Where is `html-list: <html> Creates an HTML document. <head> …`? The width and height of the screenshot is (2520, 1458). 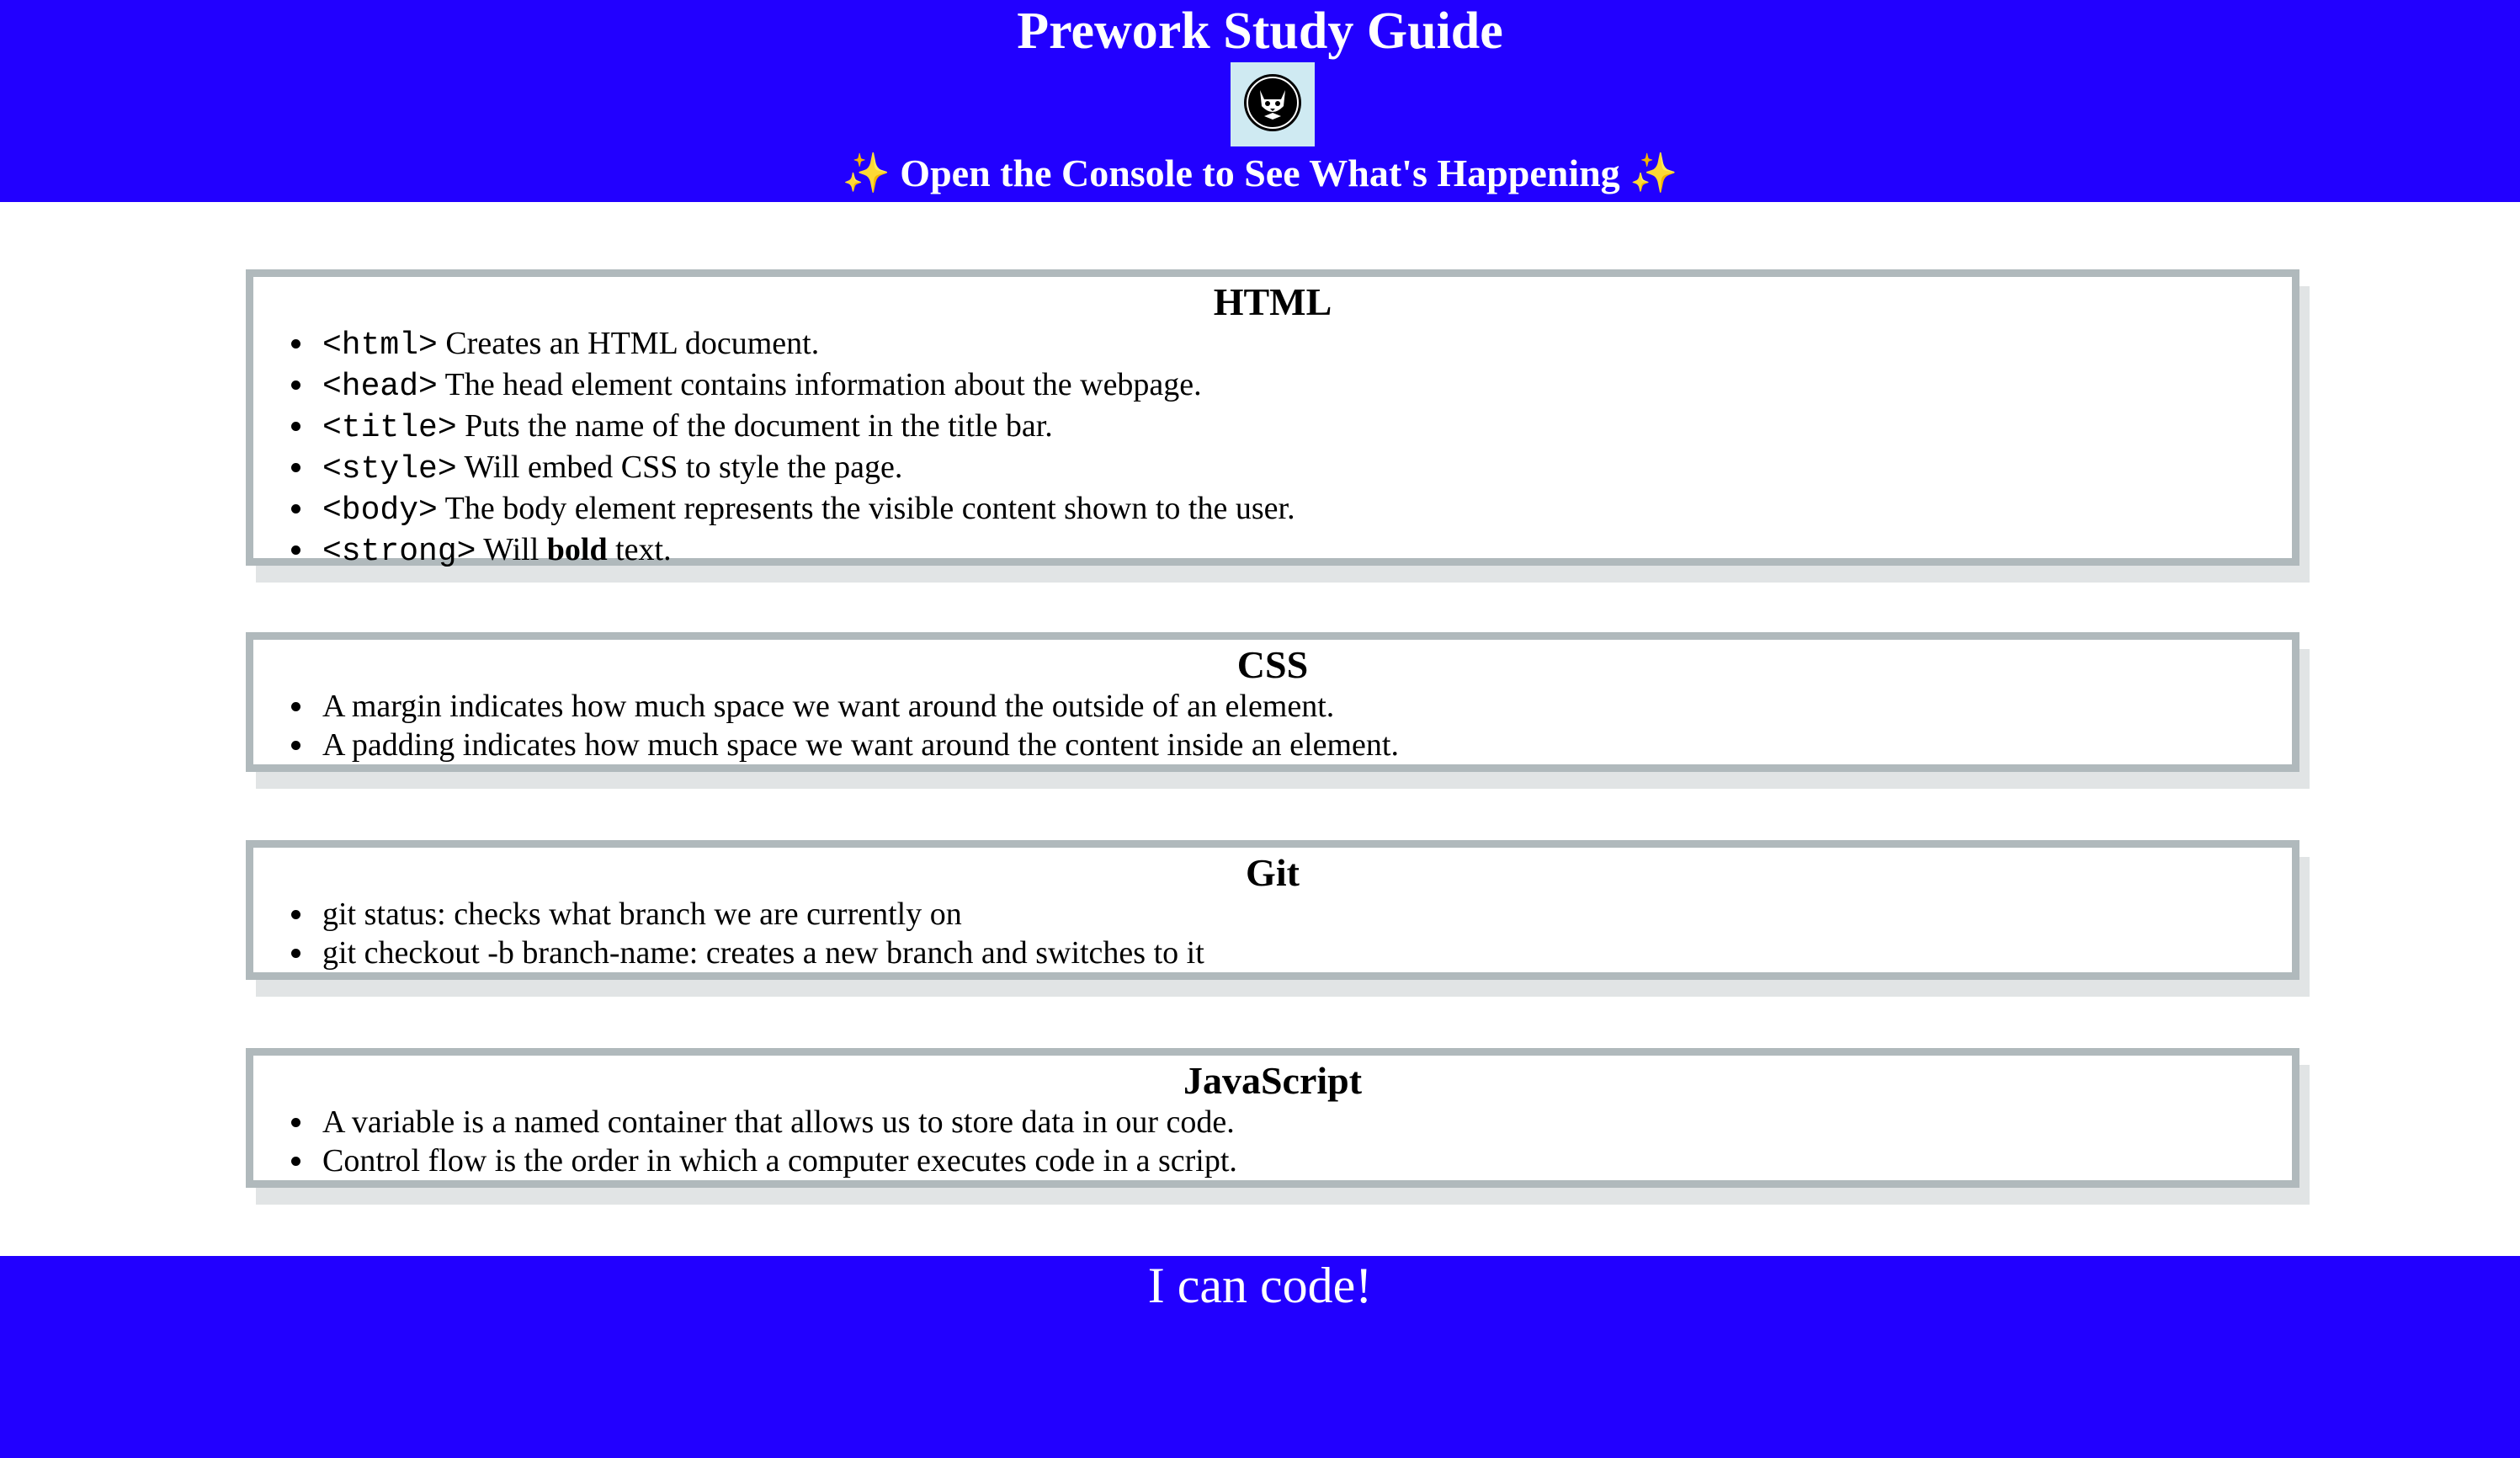 html-list: <html> Creates an HTML document. <head> … is located at coordinates (1272, 448).